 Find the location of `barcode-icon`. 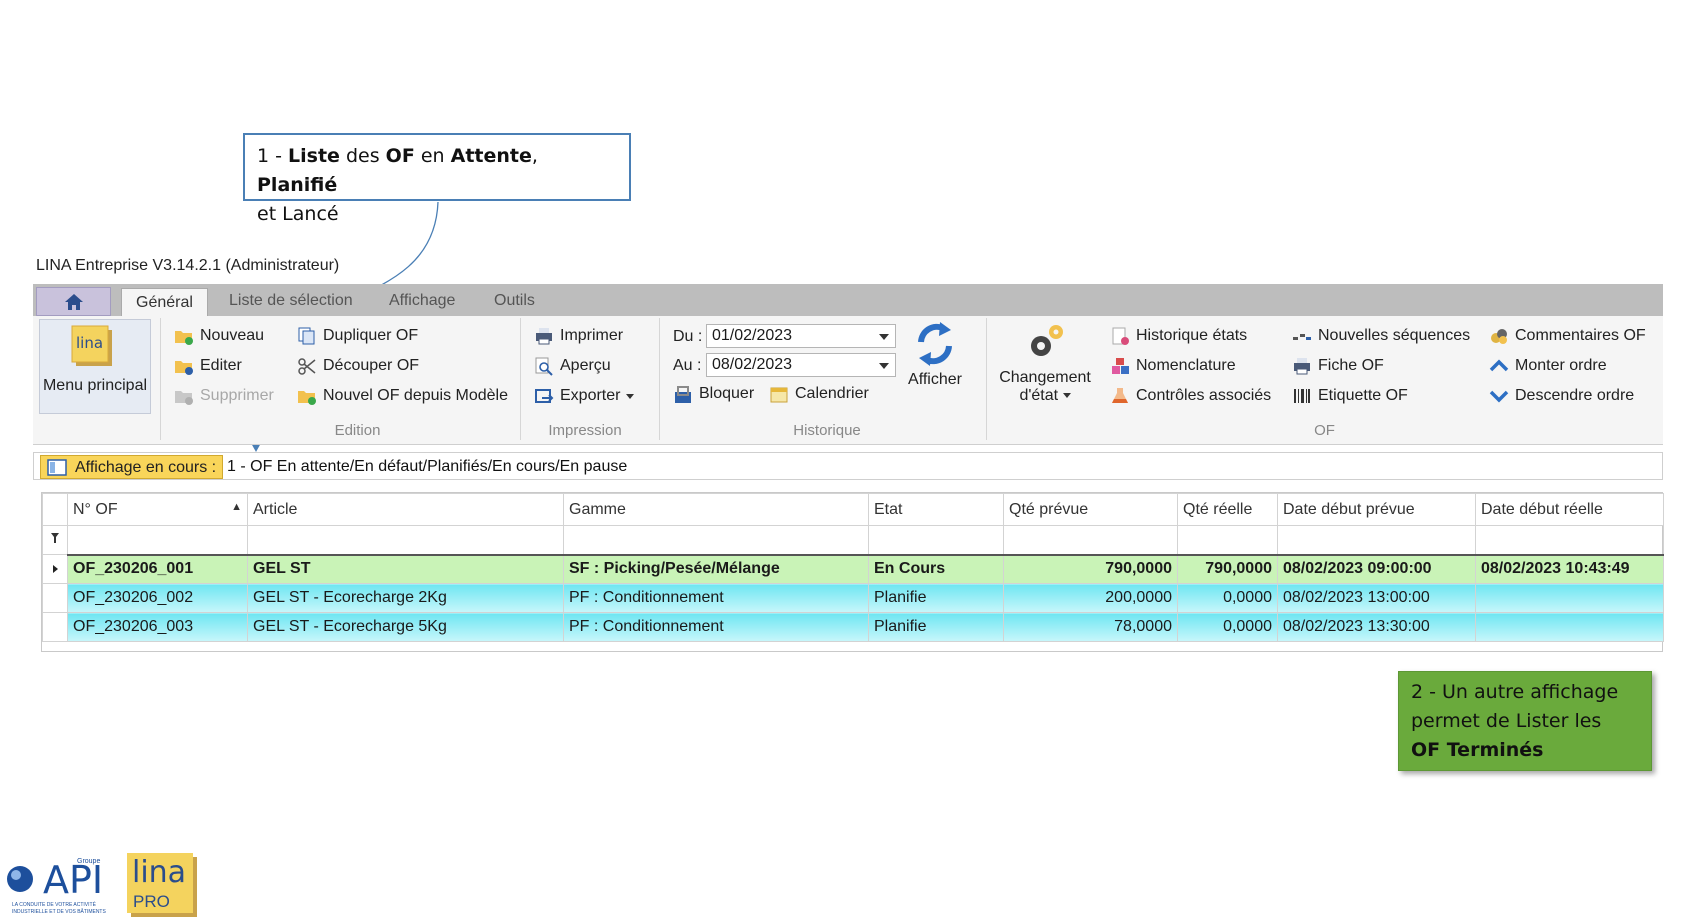

barcode-icon is located at coordinates (1302, 396).